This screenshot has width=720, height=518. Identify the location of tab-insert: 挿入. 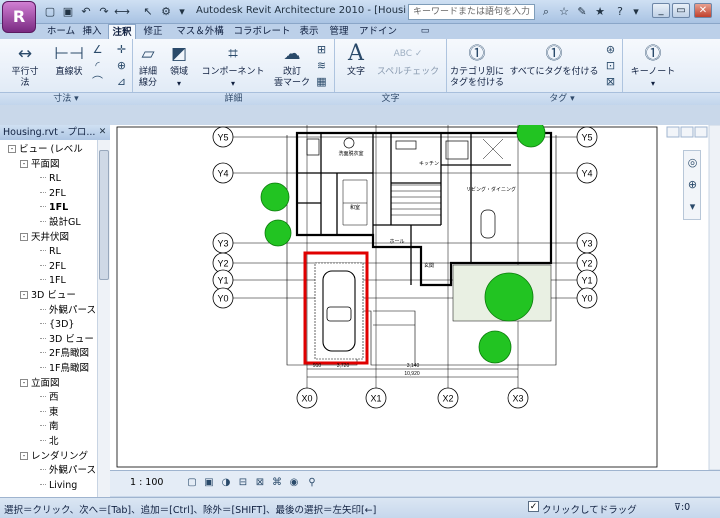
(92, 31).